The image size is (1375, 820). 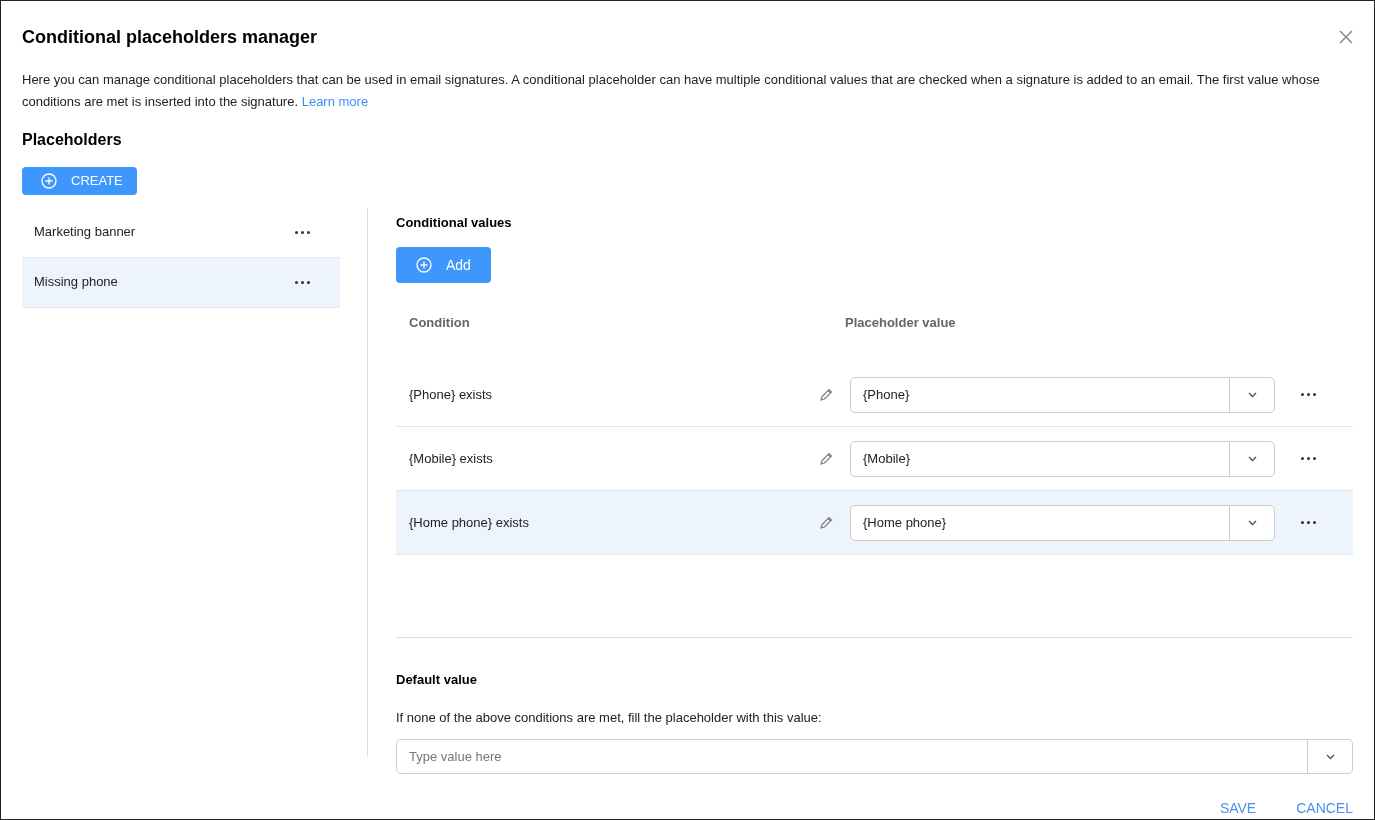 I want to click on condition-row: {Home phone} exists {Home phone}, so click(x=874, y=523).